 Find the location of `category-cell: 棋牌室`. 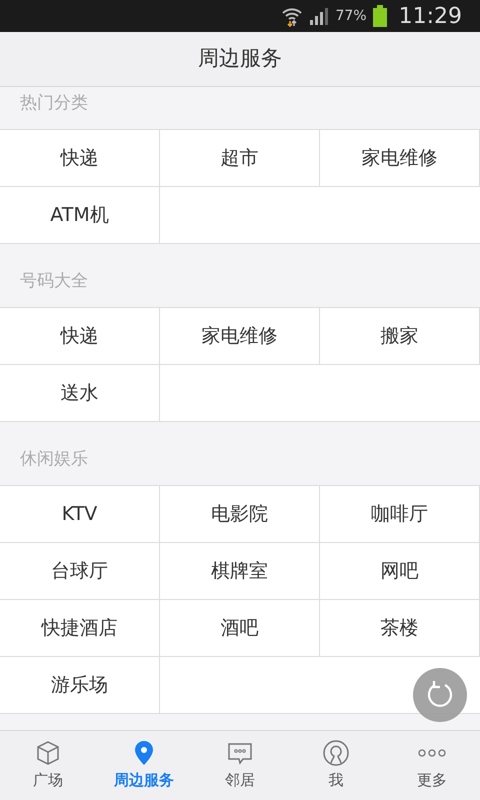

category-cell: 棋牌室 is located at coordinates (240, 571).